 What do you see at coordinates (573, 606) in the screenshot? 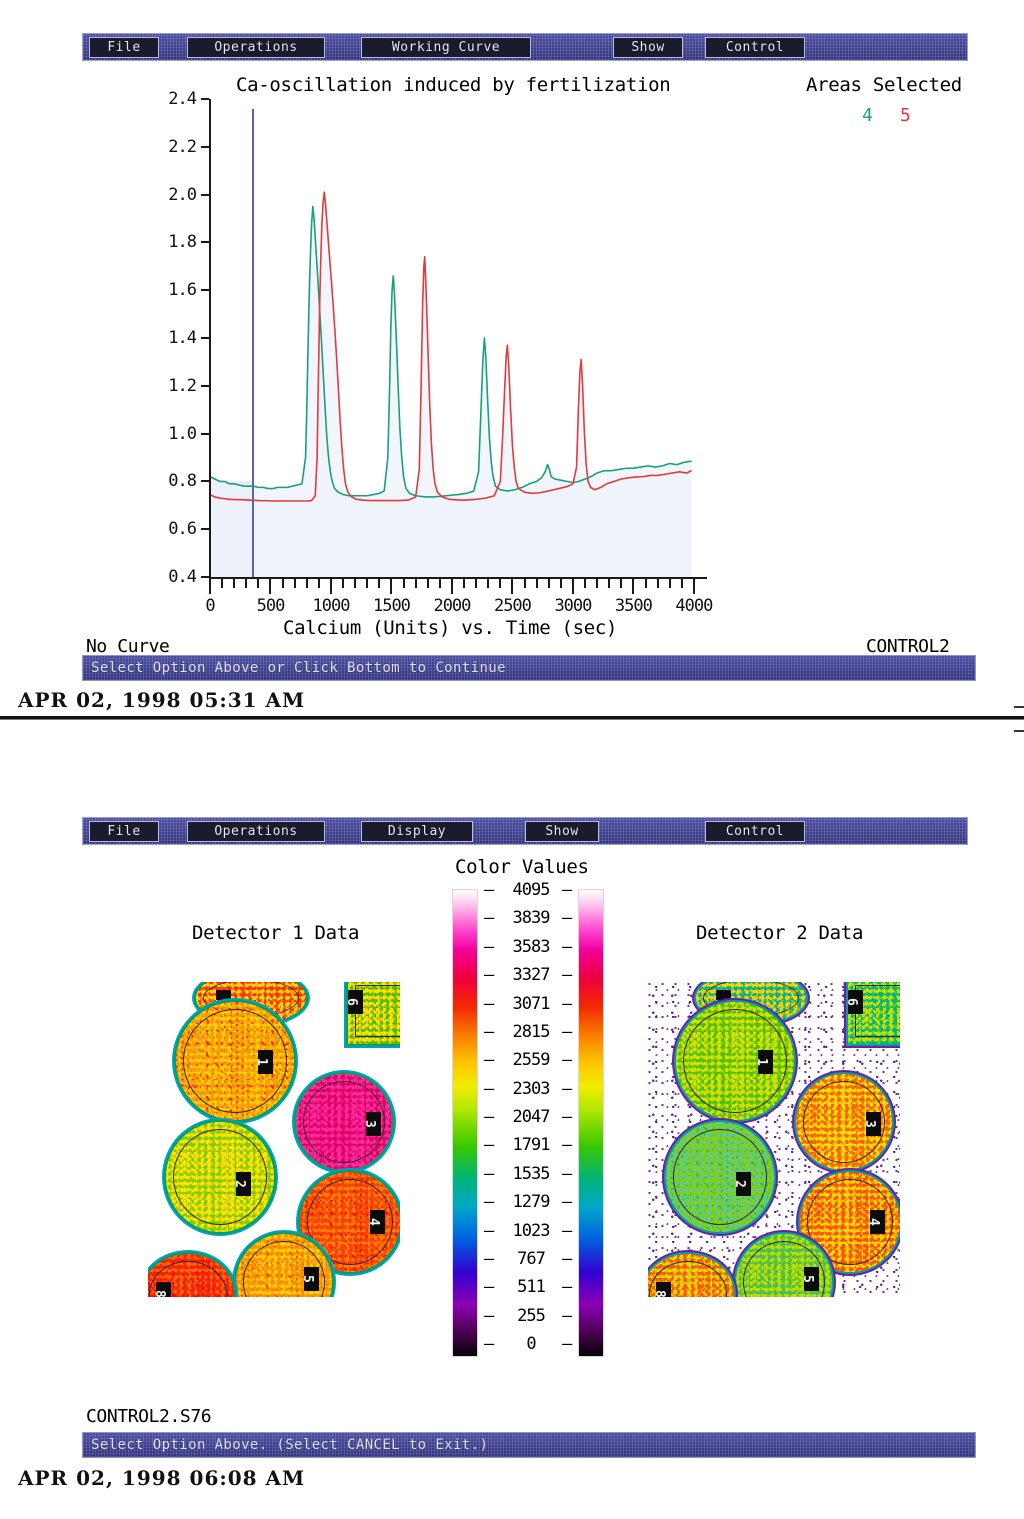
I see `x-tick-label: 3000` at bounding box center [573, 606].